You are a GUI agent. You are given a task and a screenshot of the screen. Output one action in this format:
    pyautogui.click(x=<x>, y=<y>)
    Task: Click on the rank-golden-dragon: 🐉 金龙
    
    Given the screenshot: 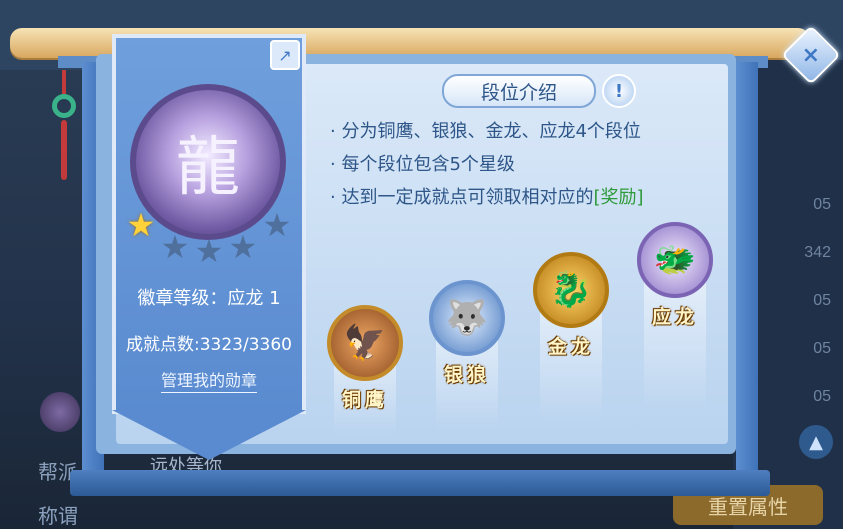 What is the action you would take?
    pyautogui.click(x=571, y=337)
    